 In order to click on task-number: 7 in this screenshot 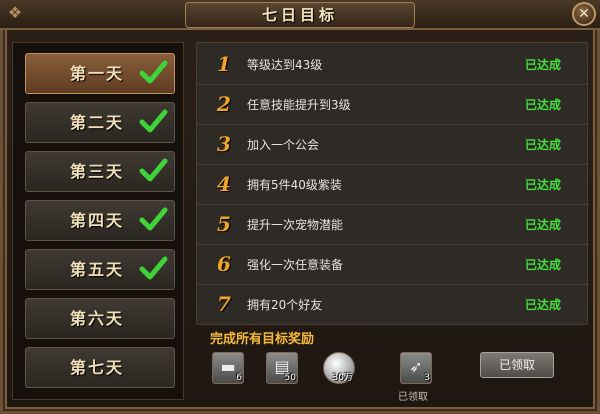, I will do `click(224, 304)`.